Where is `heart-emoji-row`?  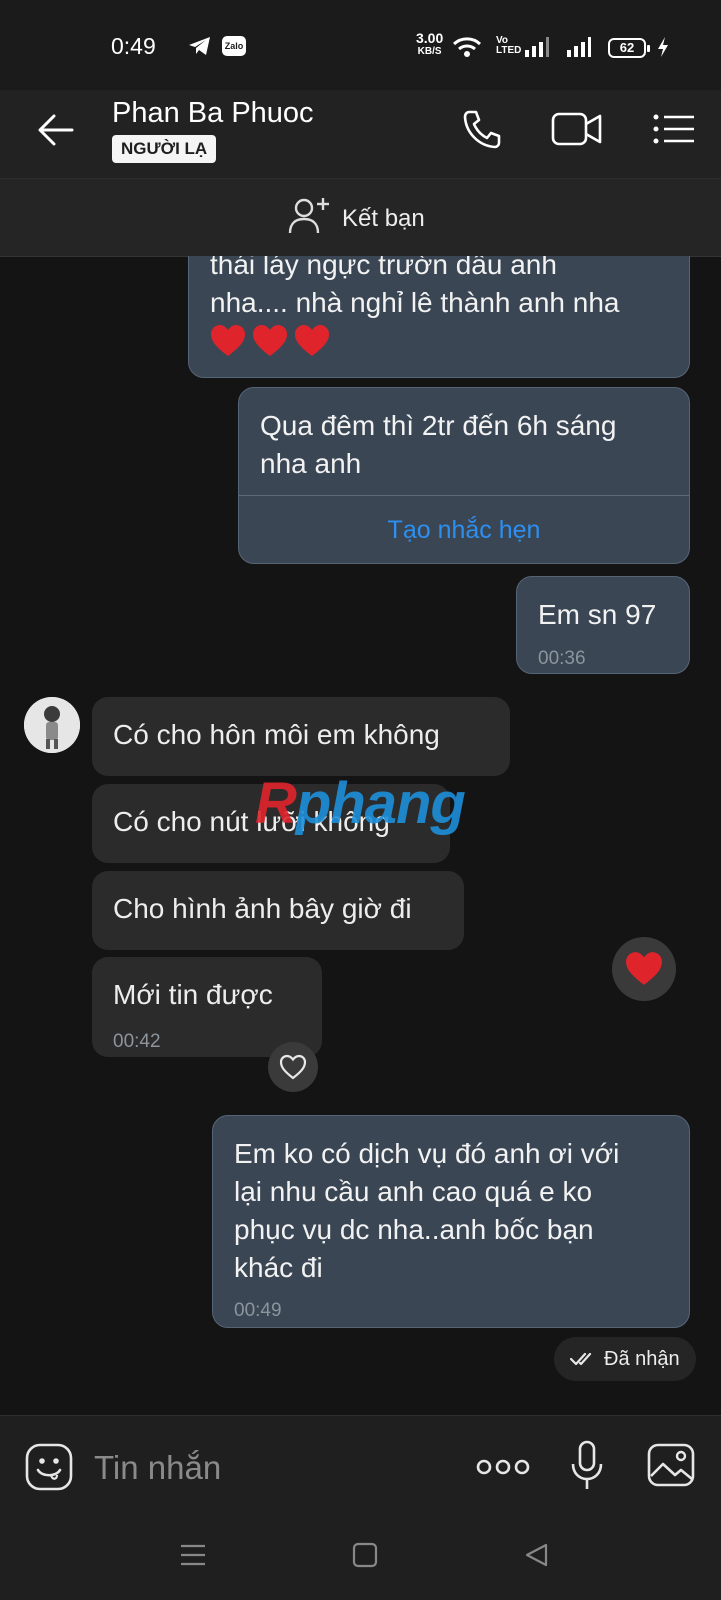
heart-emoji-row is located at coordinates (439, 341).